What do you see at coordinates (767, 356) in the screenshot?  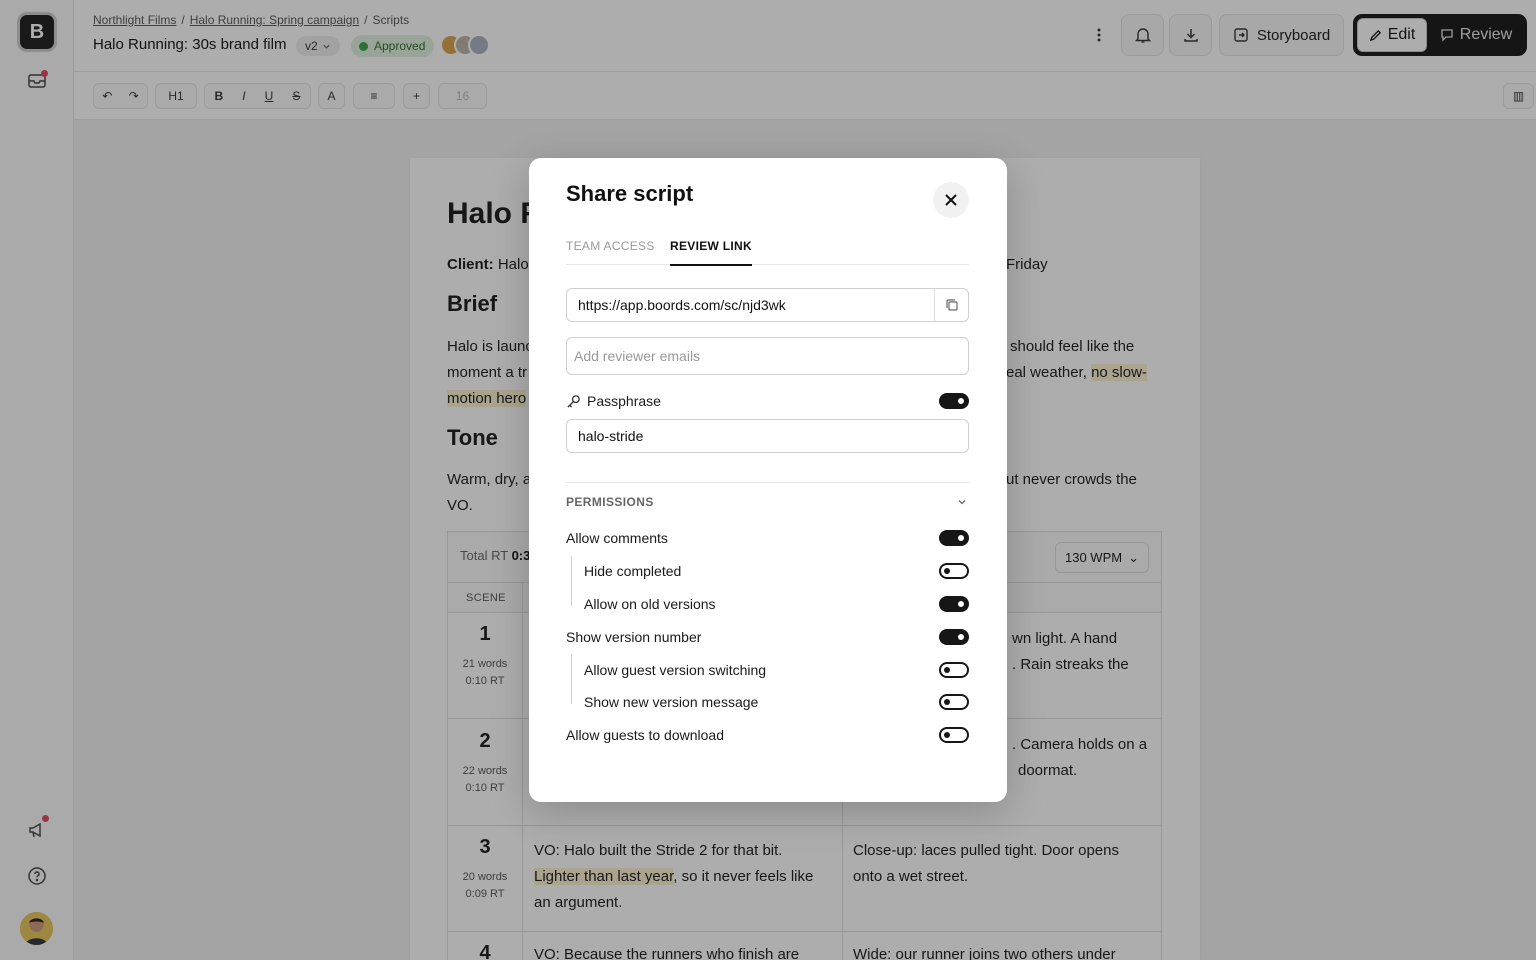 I see `reviewer-emails-input: Add reviewer emails` at bounding box center [767, 356].